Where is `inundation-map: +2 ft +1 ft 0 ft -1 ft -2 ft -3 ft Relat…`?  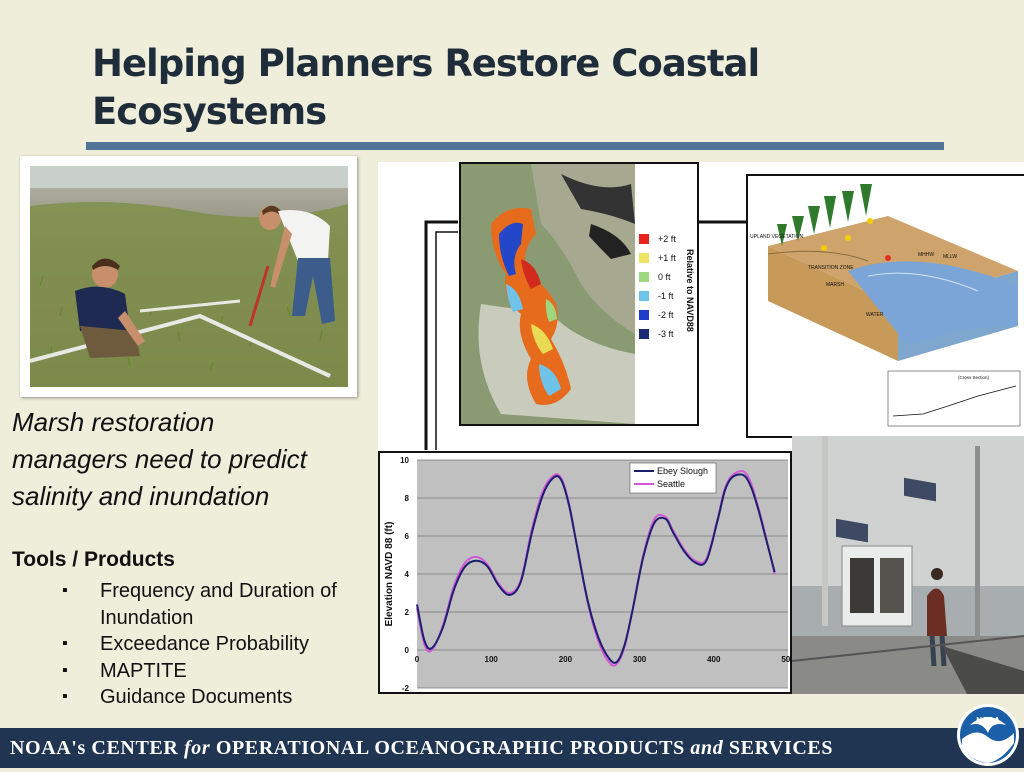 inundation-map: +2 ft +1 ft 0 ft -1 ft -2 ft -3 ft Relat… is located at coordinates (579, 294).